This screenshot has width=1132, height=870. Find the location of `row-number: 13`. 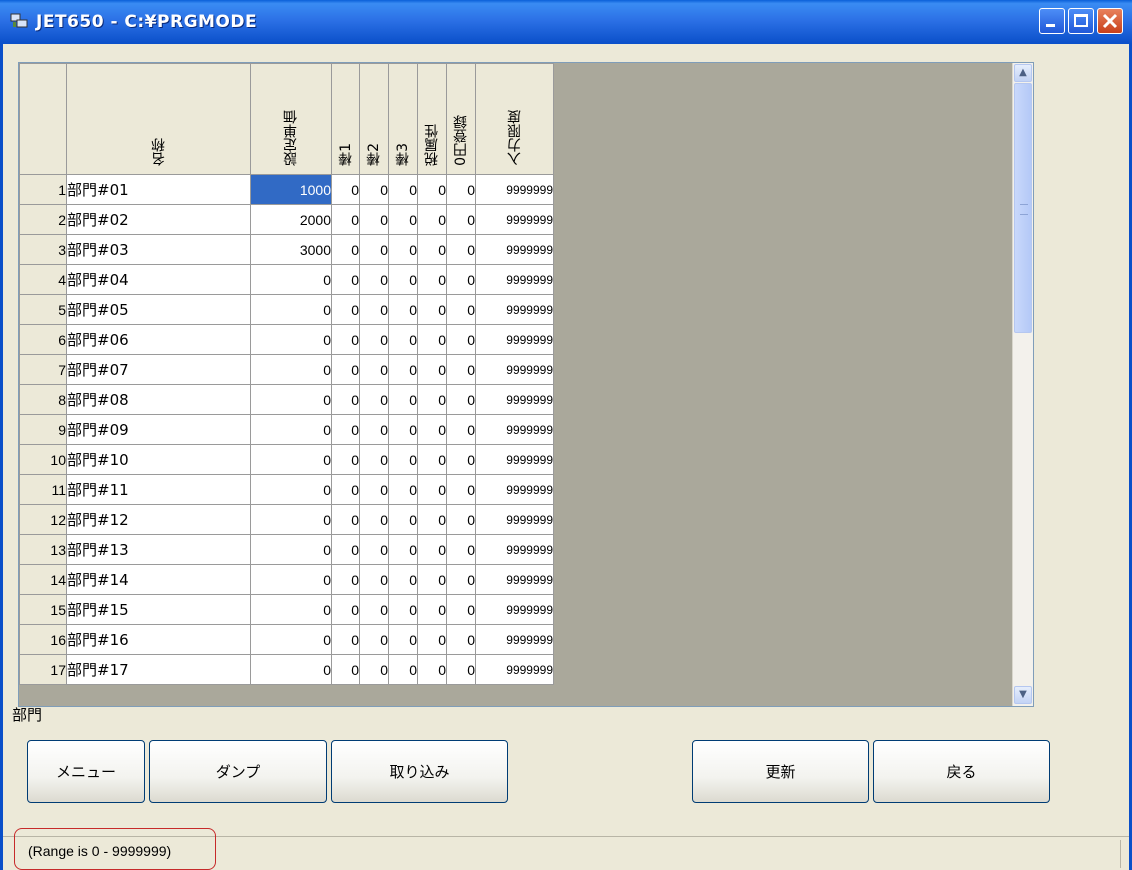

row-number: 13 is located at coordinates (43, 549).